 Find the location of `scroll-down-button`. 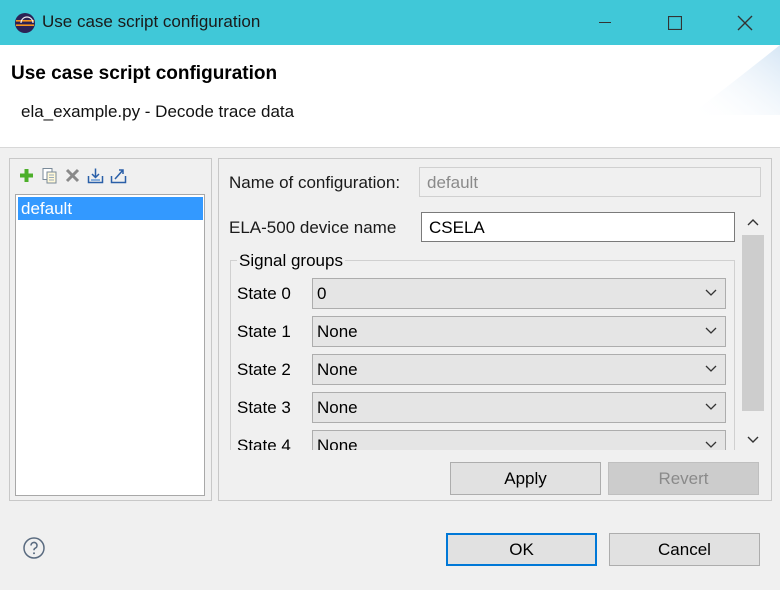

scroll-down-button is located at coordinates (753, 440).